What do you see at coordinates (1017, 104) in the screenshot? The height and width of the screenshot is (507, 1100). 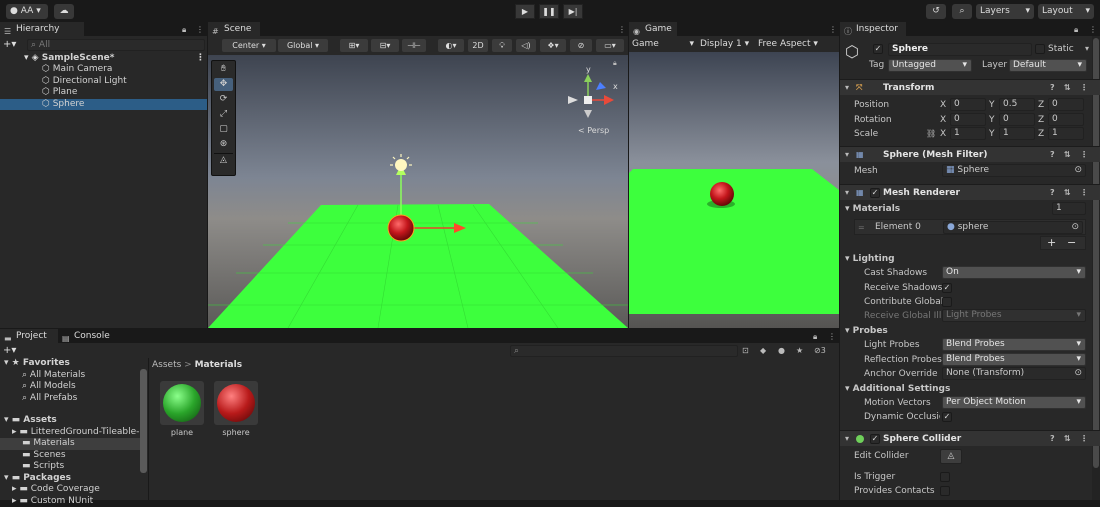 I see `transform-y-field: 0.5` at bounding box center [1017, 104].